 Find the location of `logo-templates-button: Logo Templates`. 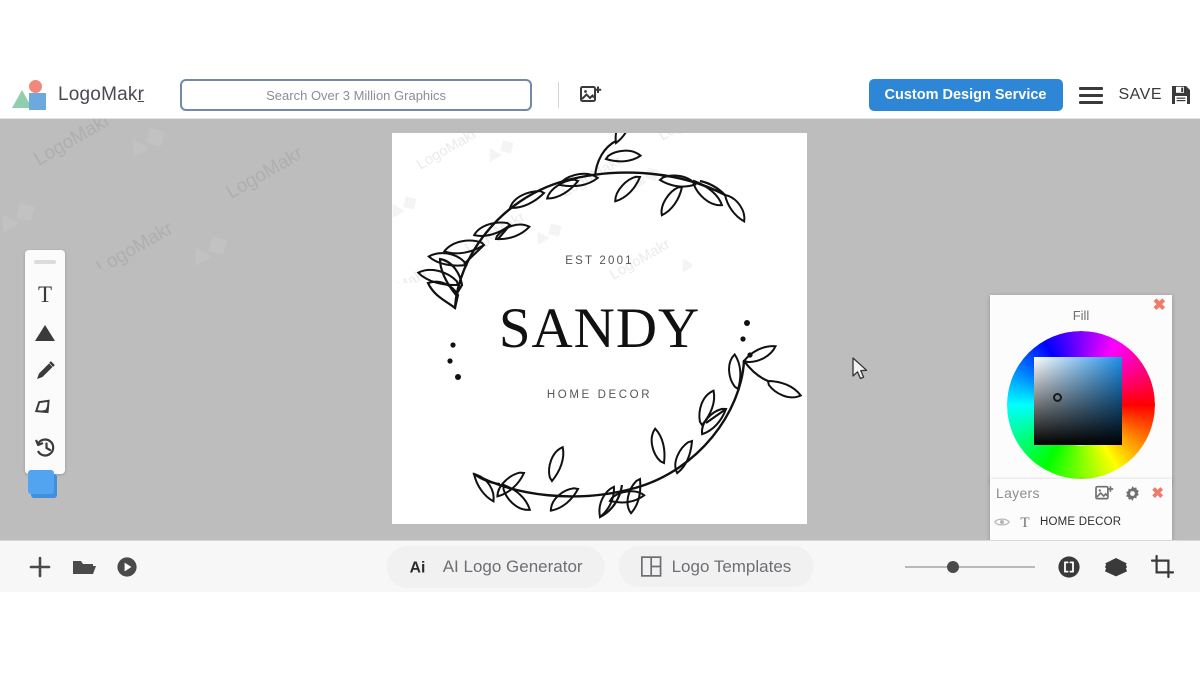

logo-templates-button: Logo Templates is located at coordinates (716, 566).